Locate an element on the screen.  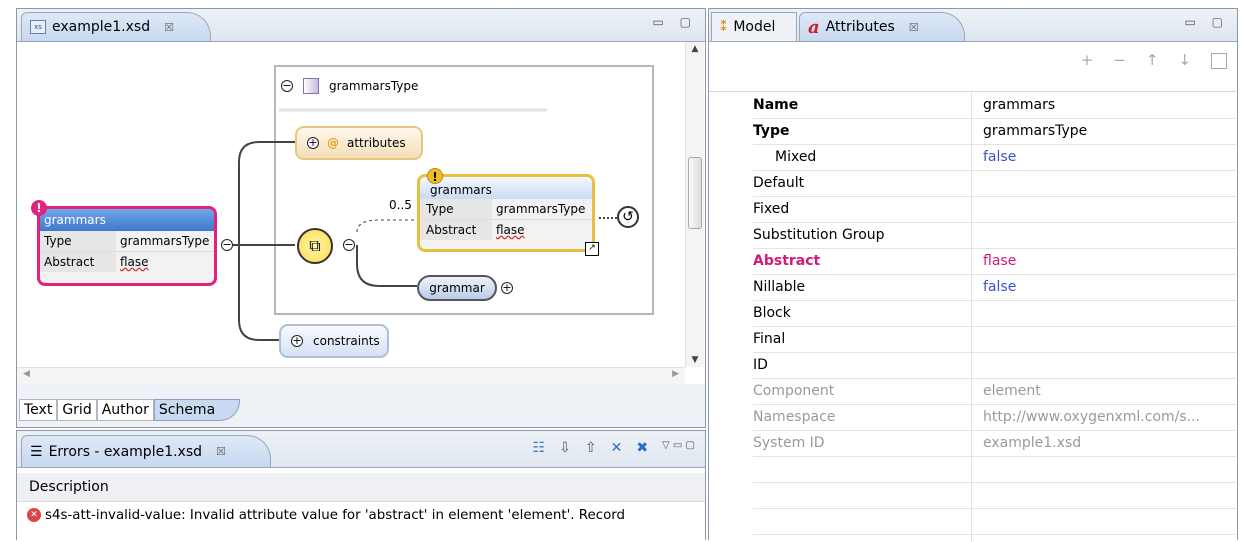
tab-attributes: a Attributes ☒ is located at coordinates (882, 26).